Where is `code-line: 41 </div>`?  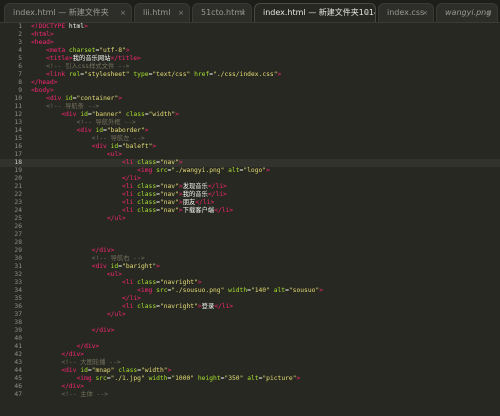 code-line: 41 </div> is located at coordinates (250, 347).